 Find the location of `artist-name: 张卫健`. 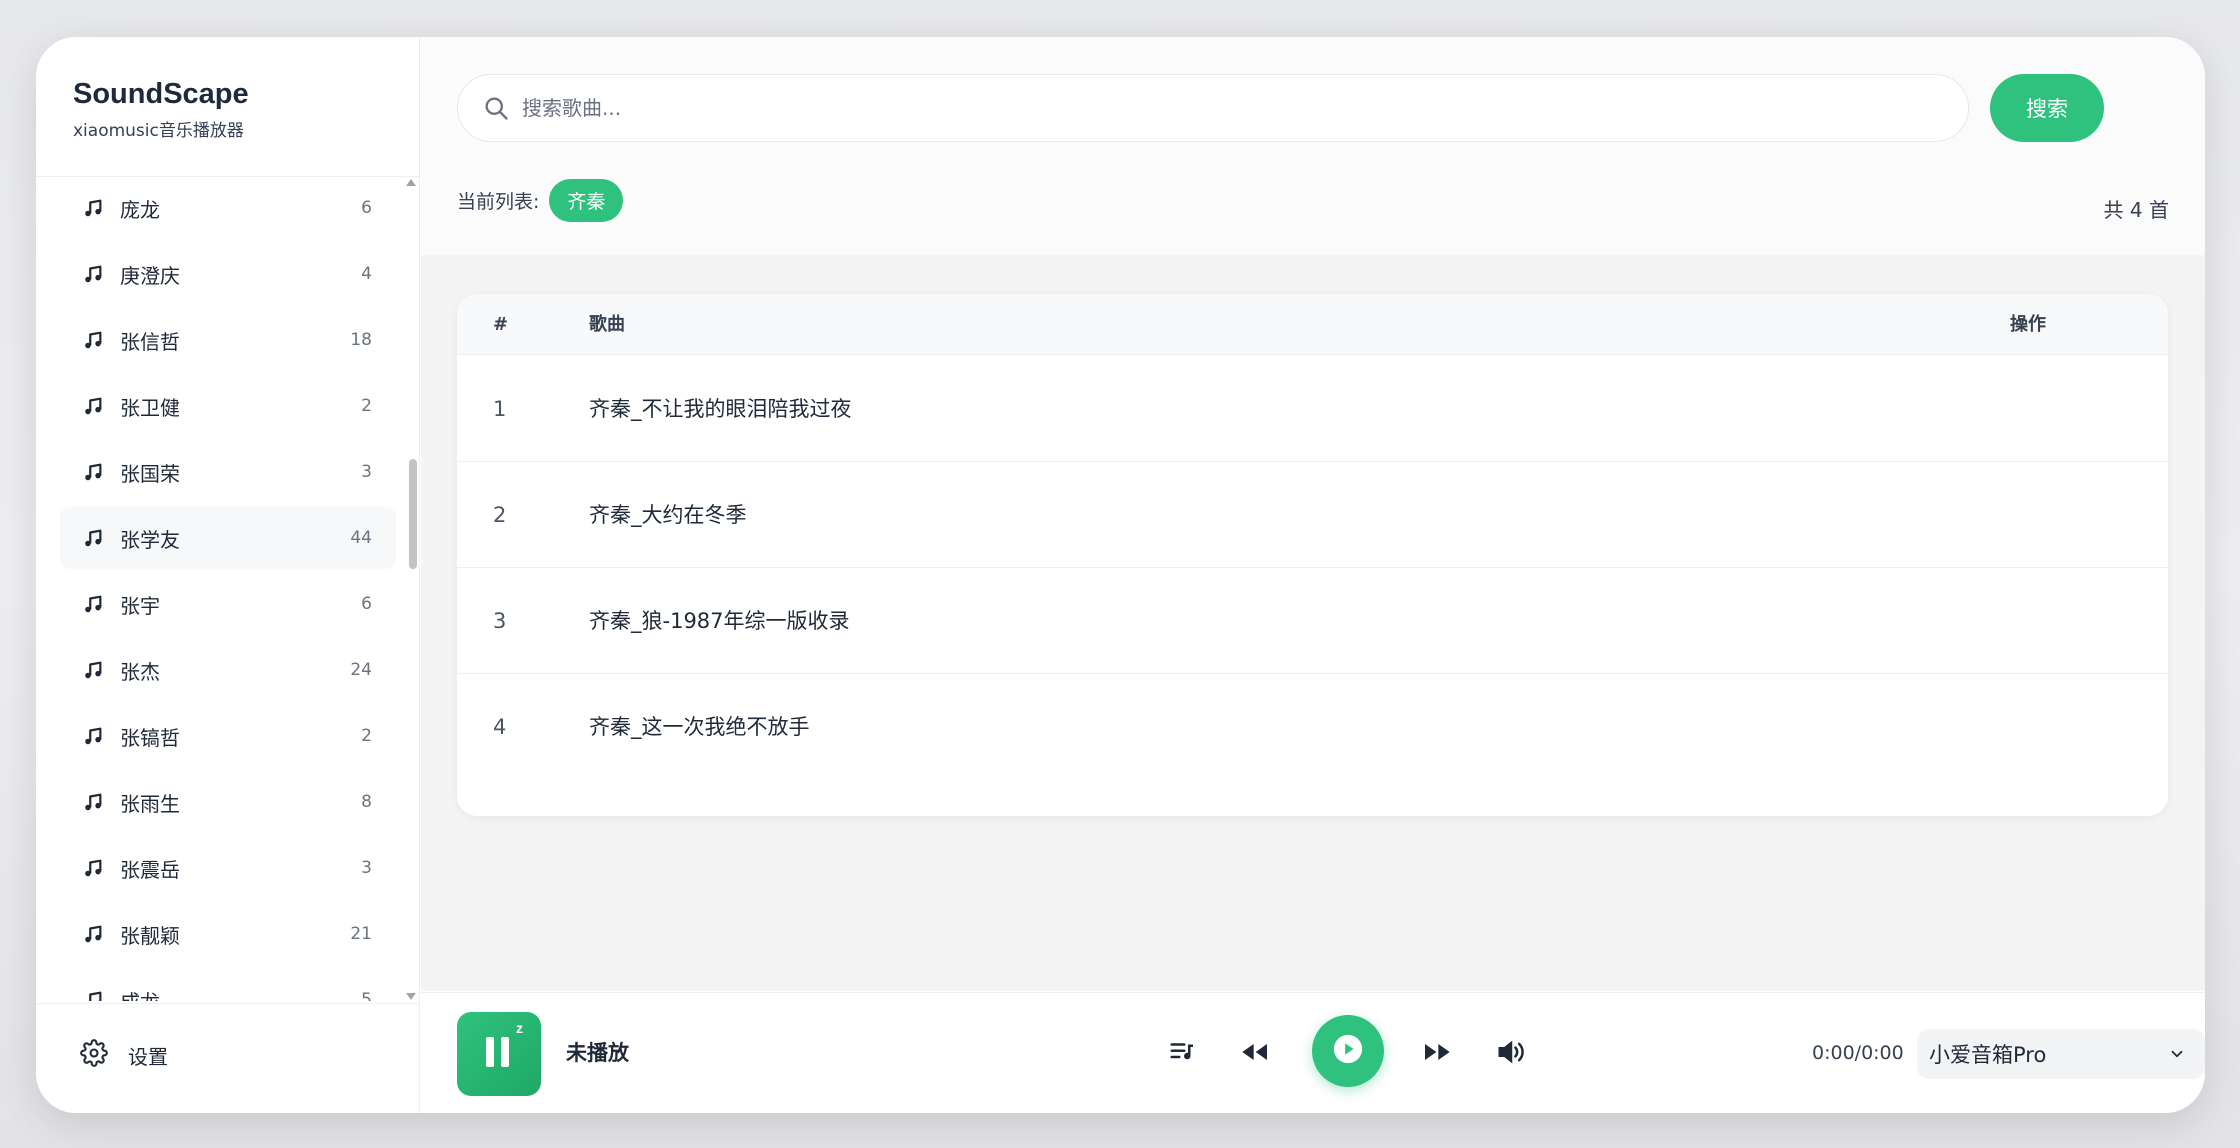

artist-name: 张卫健 is located at coordinates (150, 407).